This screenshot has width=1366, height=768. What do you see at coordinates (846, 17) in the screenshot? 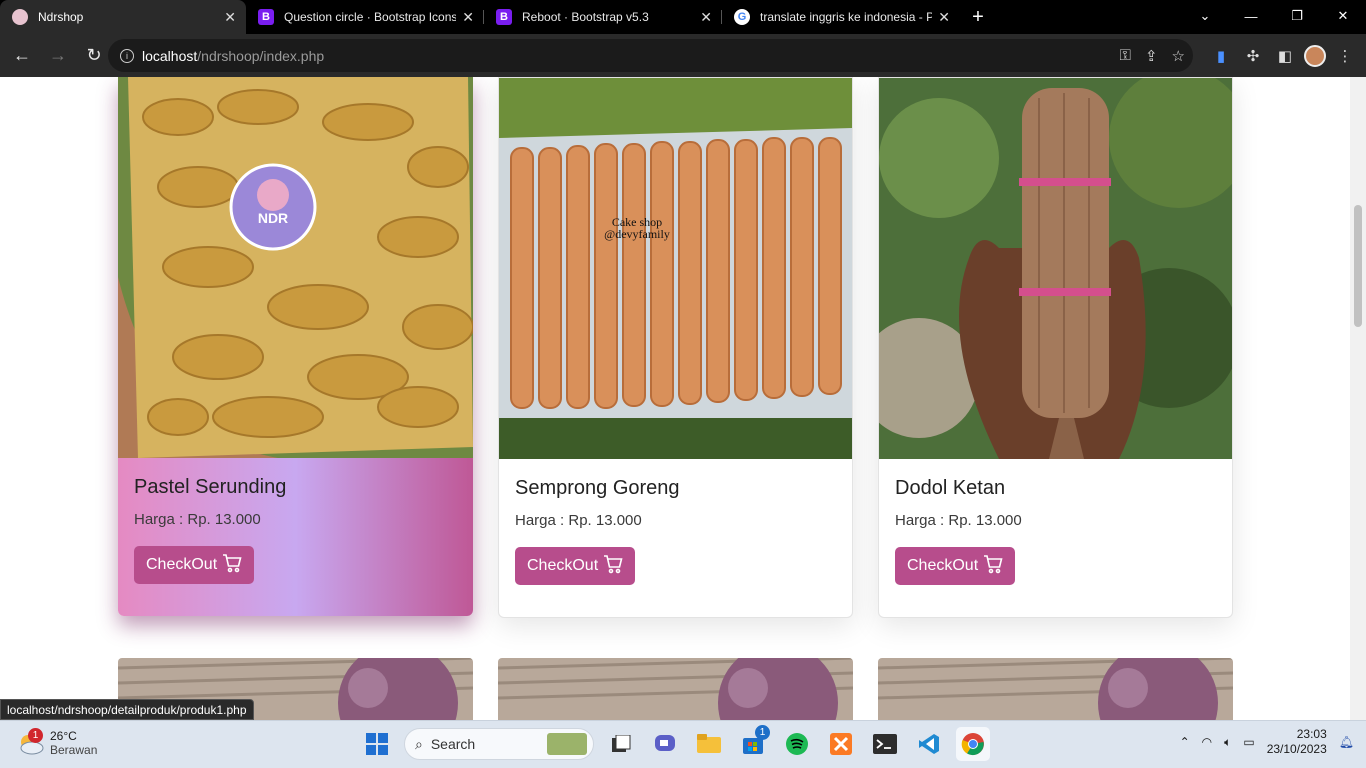
I see `tab-title: translate inggris ke indonesia - P` at bounding box center [846, 17].